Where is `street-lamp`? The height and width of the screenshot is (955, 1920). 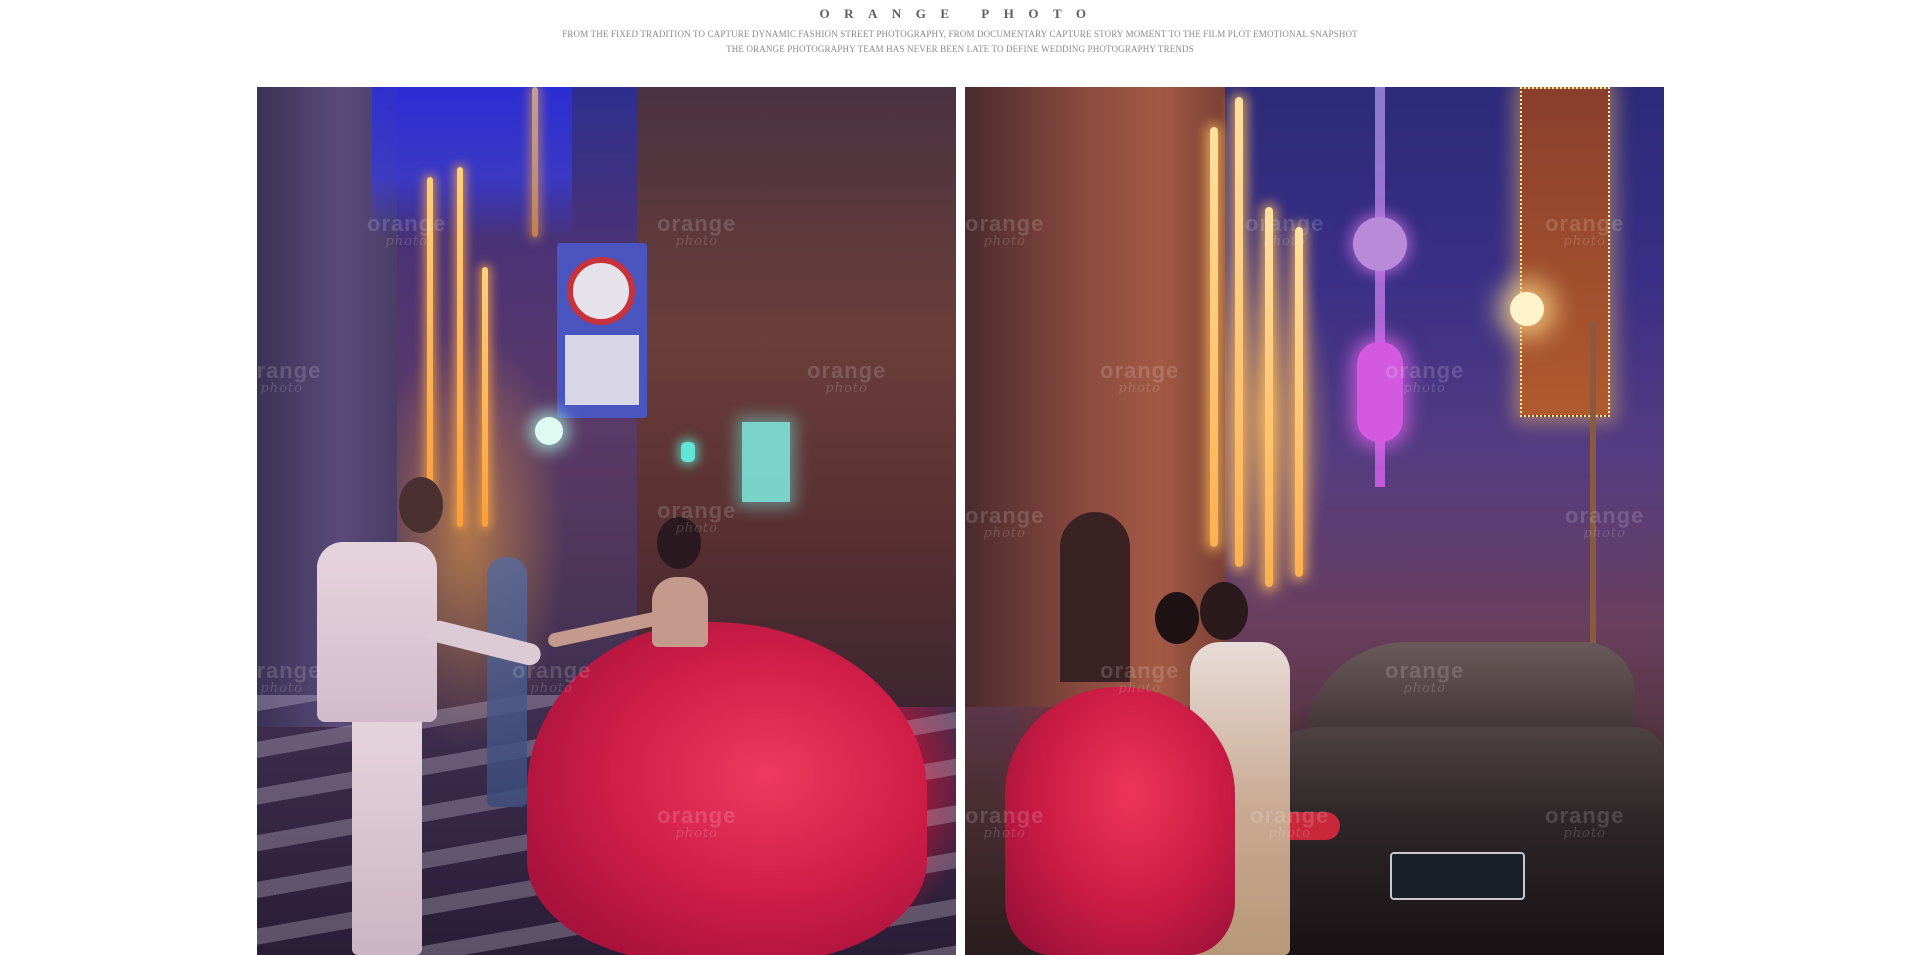 street-lamp is located at coordinates (1527, 309).